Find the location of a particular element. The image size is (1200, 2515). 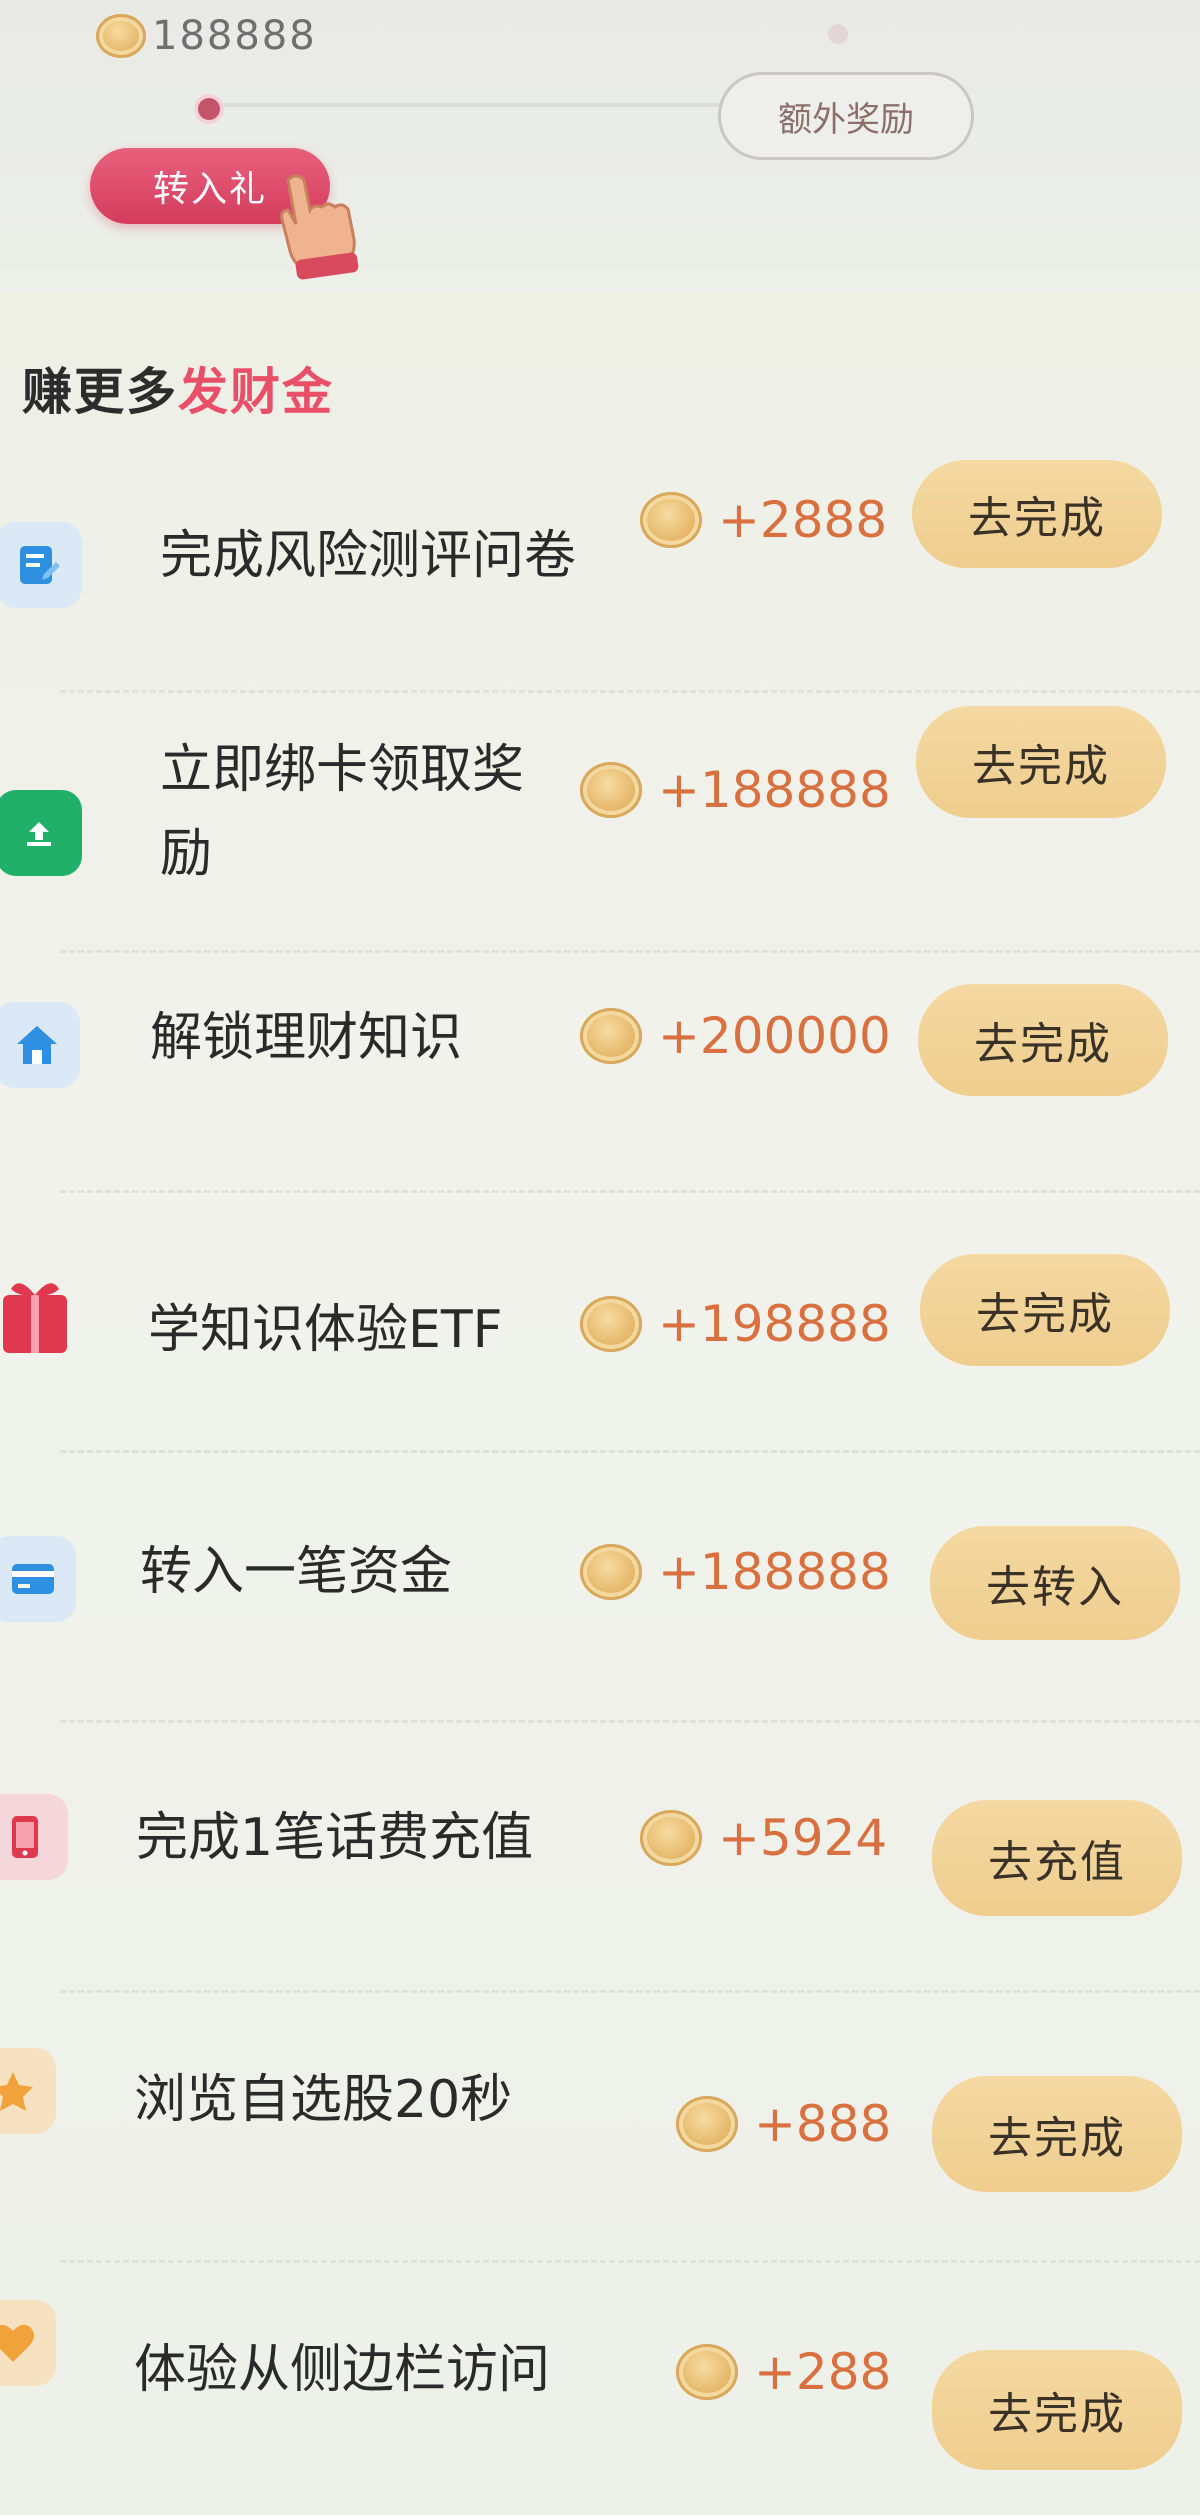

section-title-accent: 发财金 is located at coordinates (256, 392).